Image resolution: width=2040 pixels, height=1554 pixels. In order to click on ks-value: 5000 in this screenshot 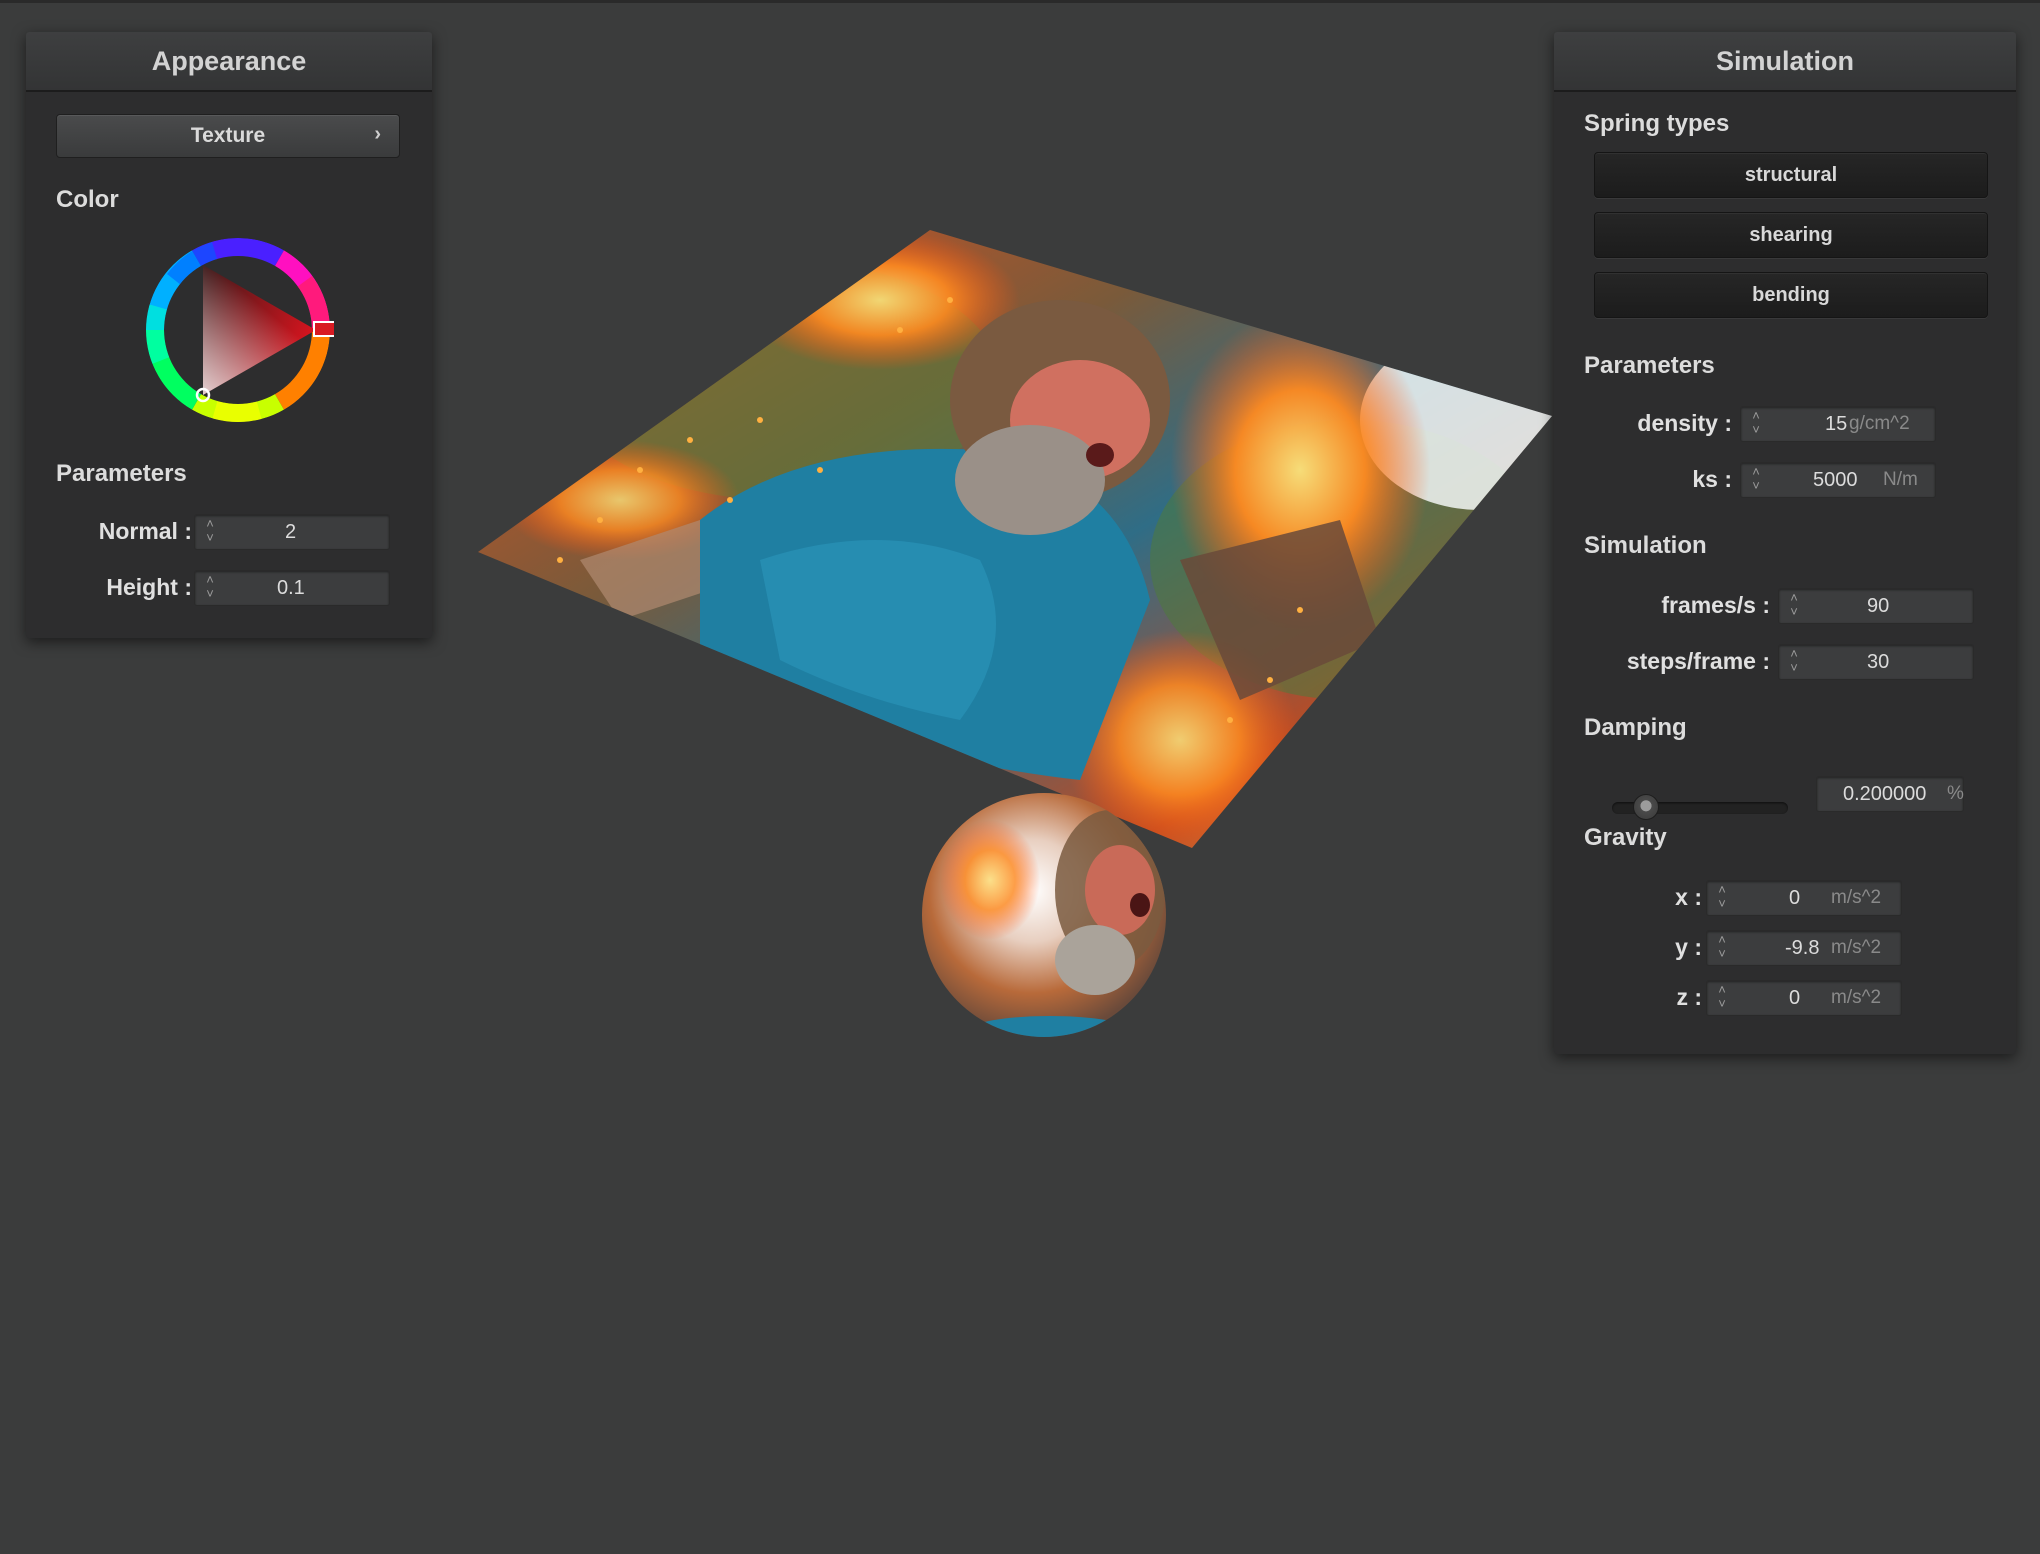, I will do `click(1835, 480)`.